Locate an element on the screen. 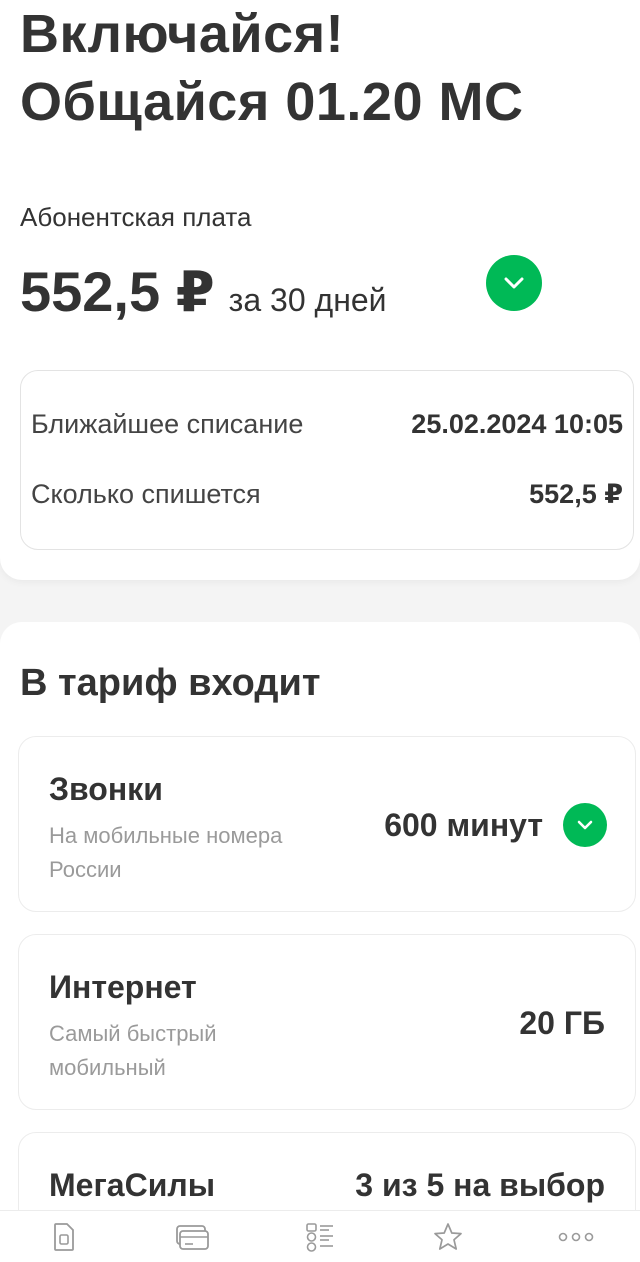 The width and height of the screenshot is (640, 1262). nav-sim is located at coordinates (64, 1237).